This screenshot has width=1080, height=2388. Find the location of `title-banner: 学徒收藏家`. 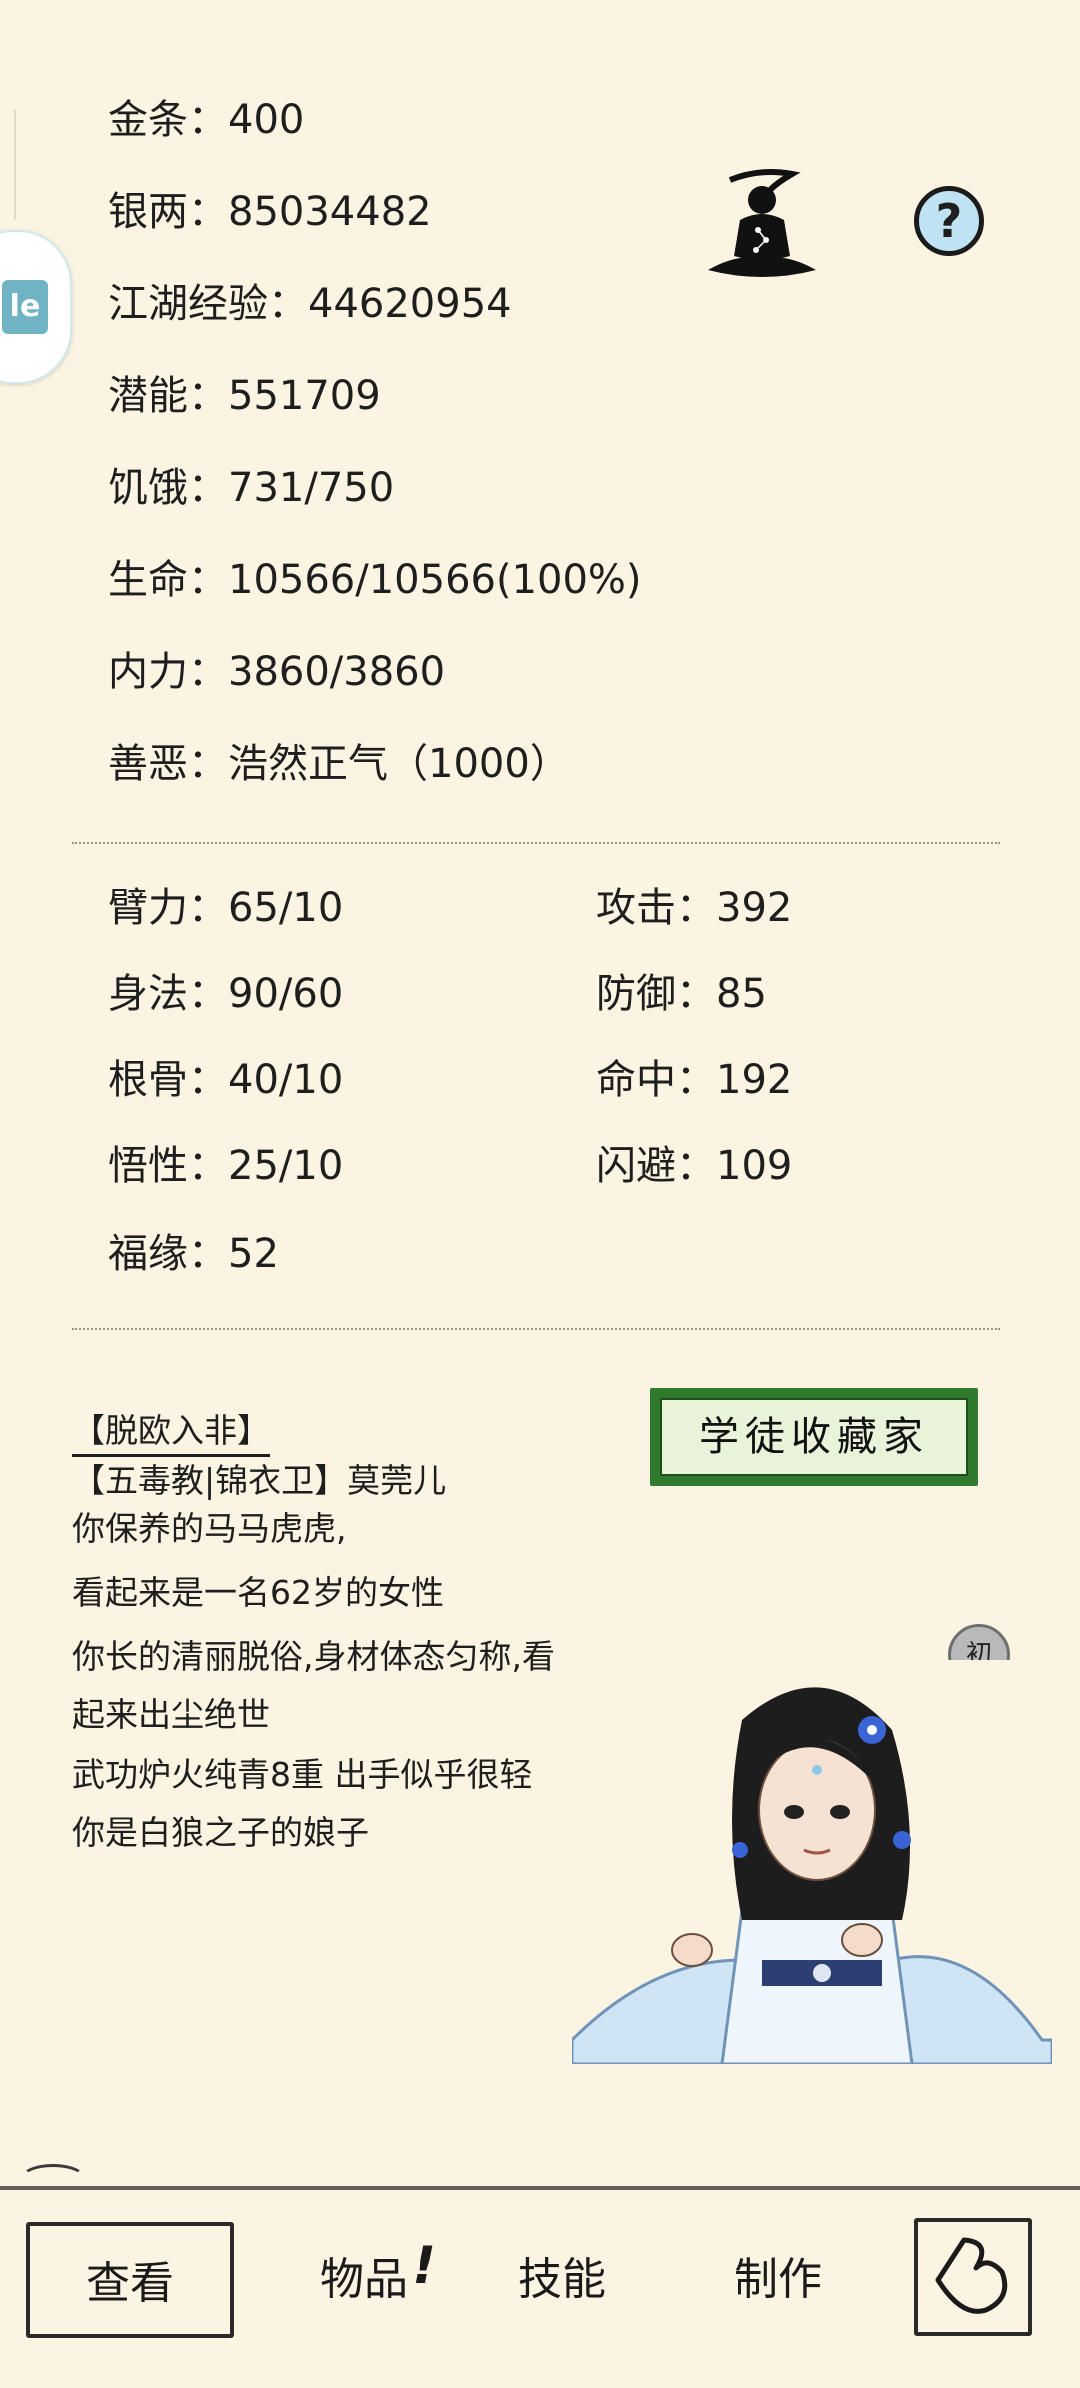

title-banner: 学徒收藏家 is located at coordinates (814, 1437).